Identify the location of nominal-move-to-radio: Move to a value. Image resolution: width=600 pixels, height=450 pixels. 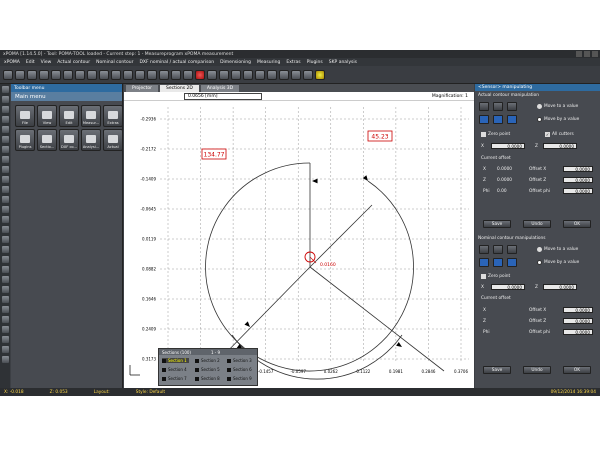
(557, 249).